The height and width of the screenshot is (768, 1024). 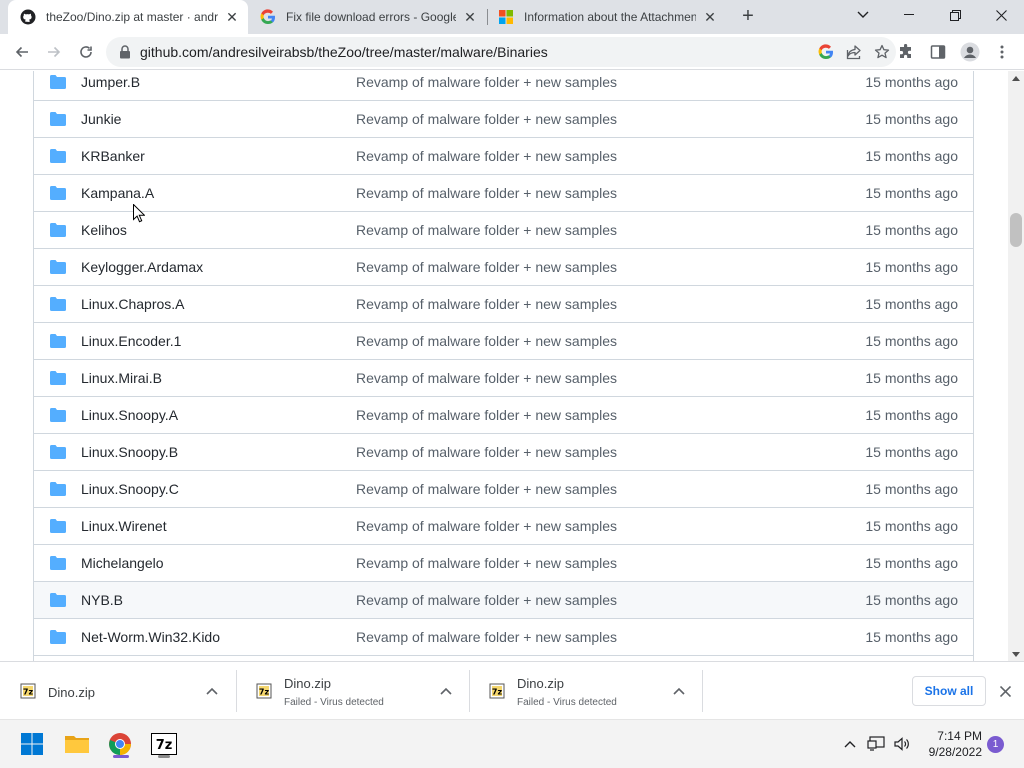 I want to click on volume-icon, so click(x=902, y=744).